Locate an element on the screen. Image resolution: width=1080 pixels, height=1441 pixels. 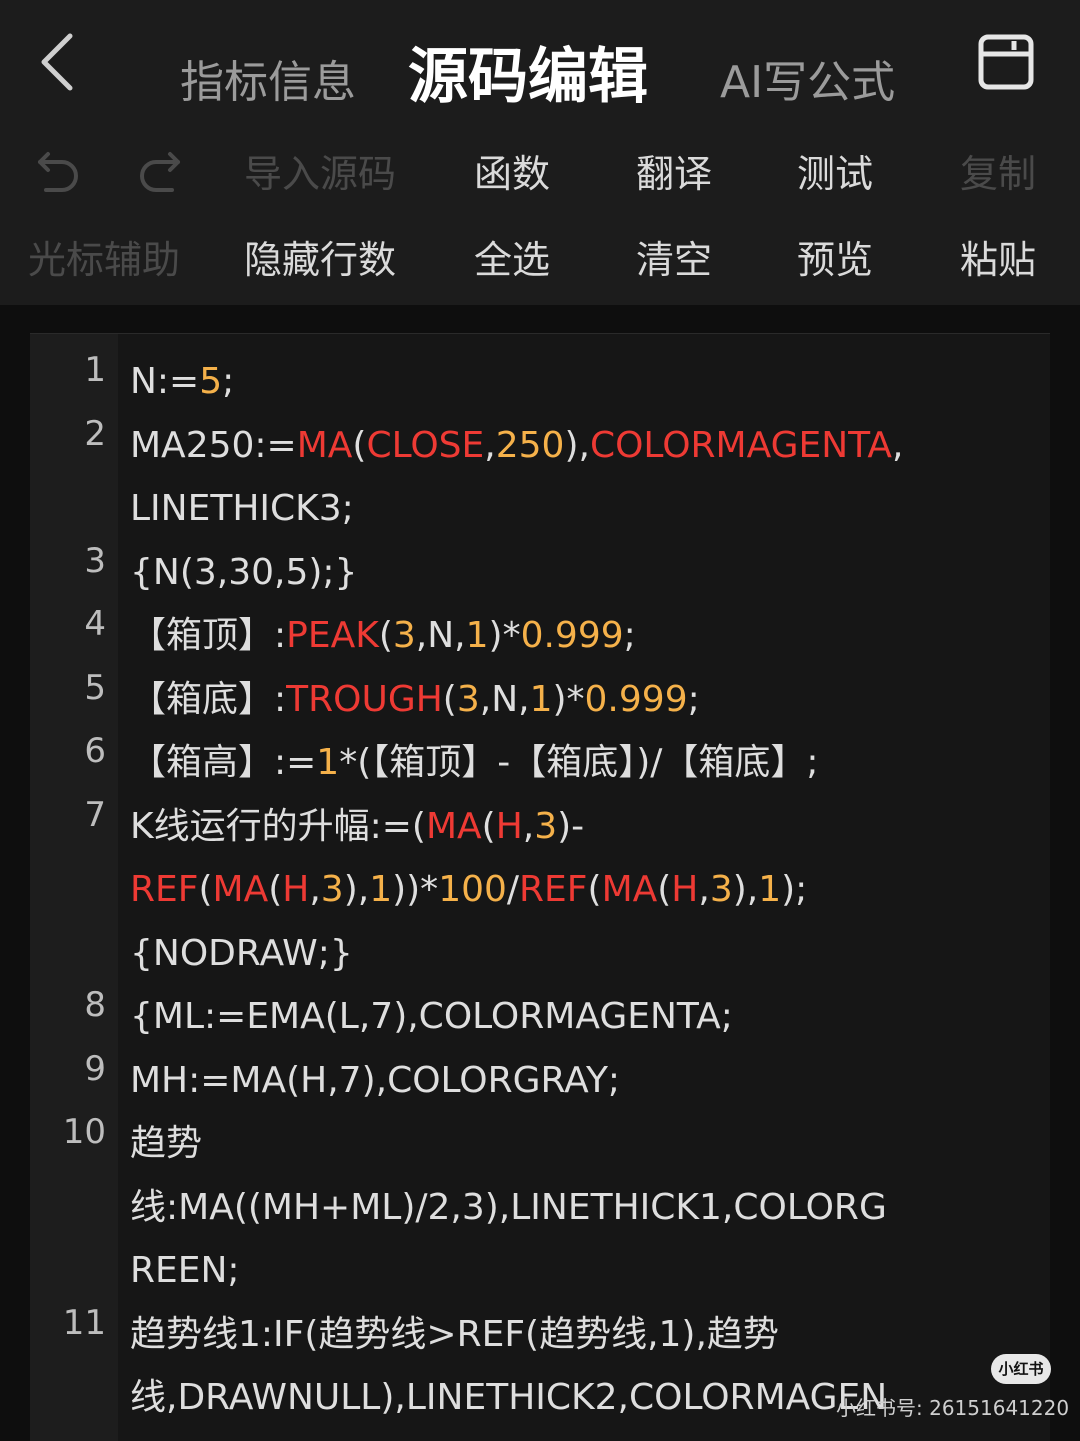
code-token: / is located at coordinates (513, 889).